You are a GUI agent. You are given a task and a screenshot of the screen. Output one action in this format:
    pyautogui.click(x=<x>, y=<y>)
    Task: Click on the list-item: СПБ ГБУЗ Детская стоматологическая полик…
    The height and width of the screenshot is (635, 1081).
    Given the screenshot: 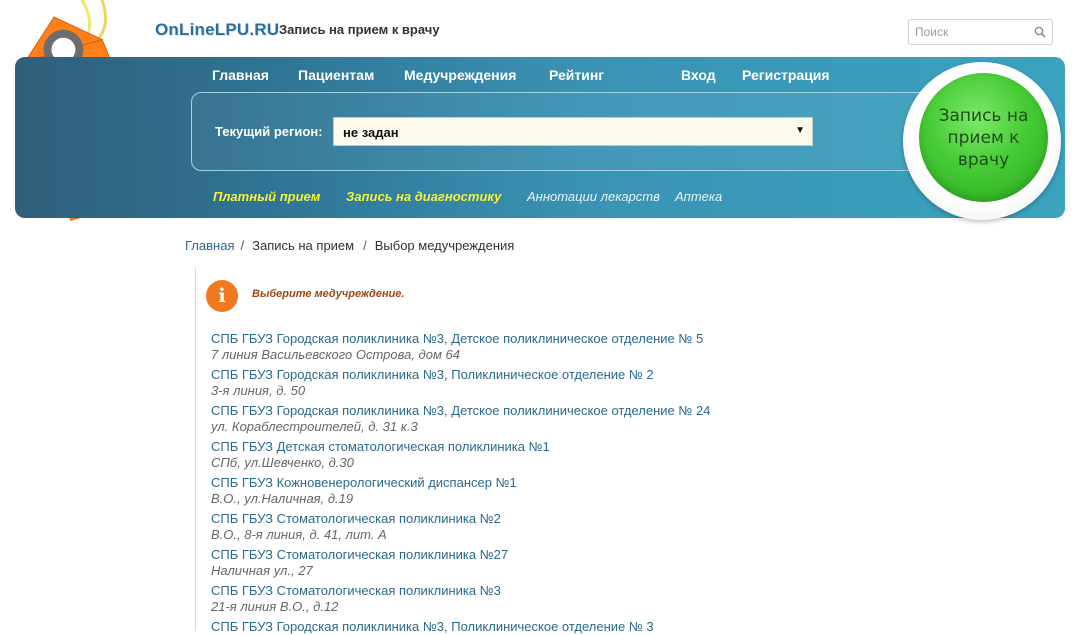 What is the action you would take?
    pyautogui.click(x=380, y=455)
    